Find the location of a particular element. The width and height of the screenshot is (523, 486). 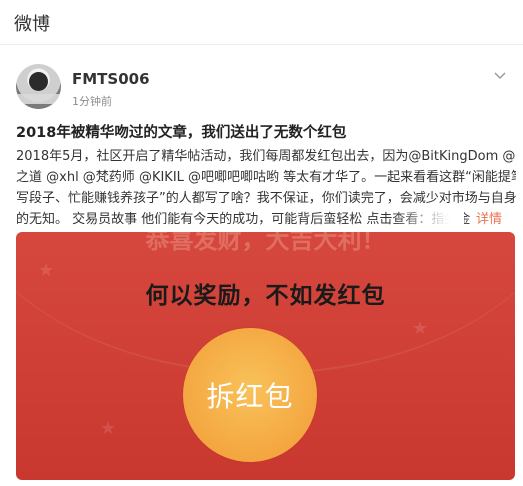

post-time: 1分钟前 is located at coordinates (92, 101).